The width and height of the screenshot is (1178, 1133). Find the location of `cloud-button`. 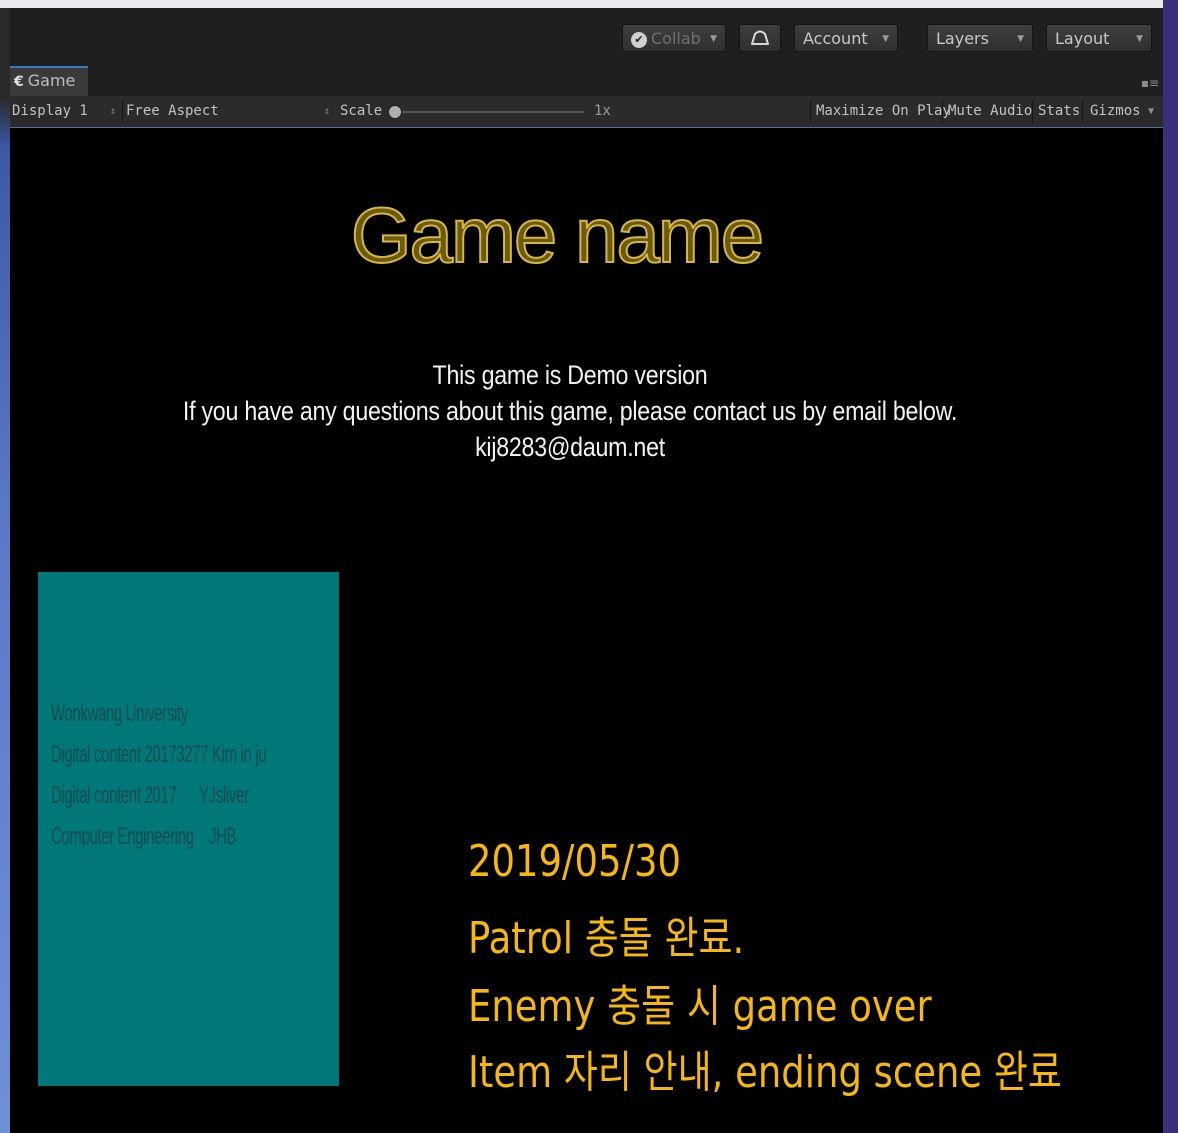

cloud-button is located at coordinates (760, 38).